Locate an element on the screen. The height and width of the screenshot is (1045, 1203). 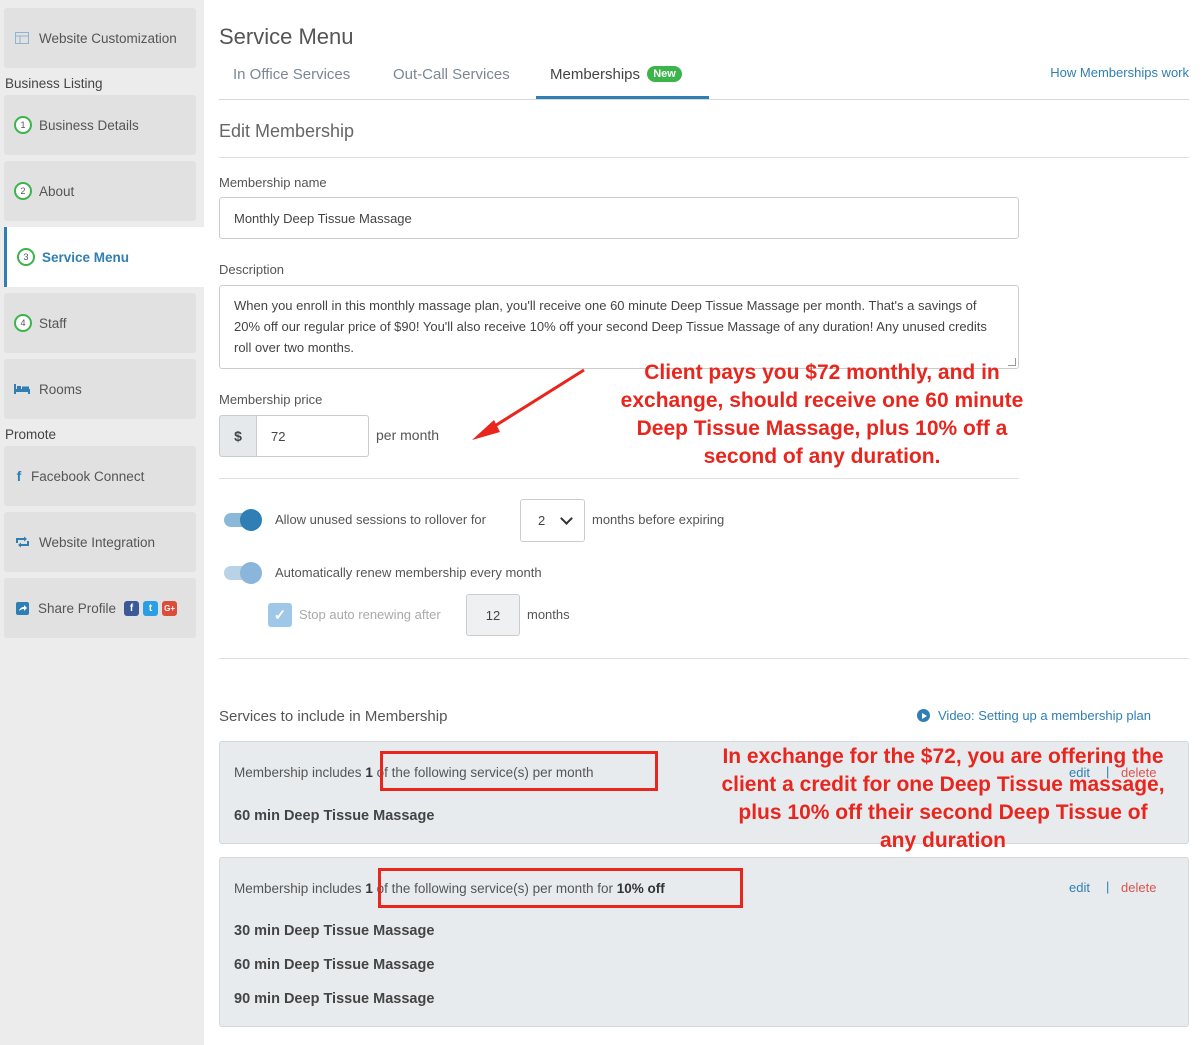
sidebar-item-label: About is located at coordinates (57, 191).